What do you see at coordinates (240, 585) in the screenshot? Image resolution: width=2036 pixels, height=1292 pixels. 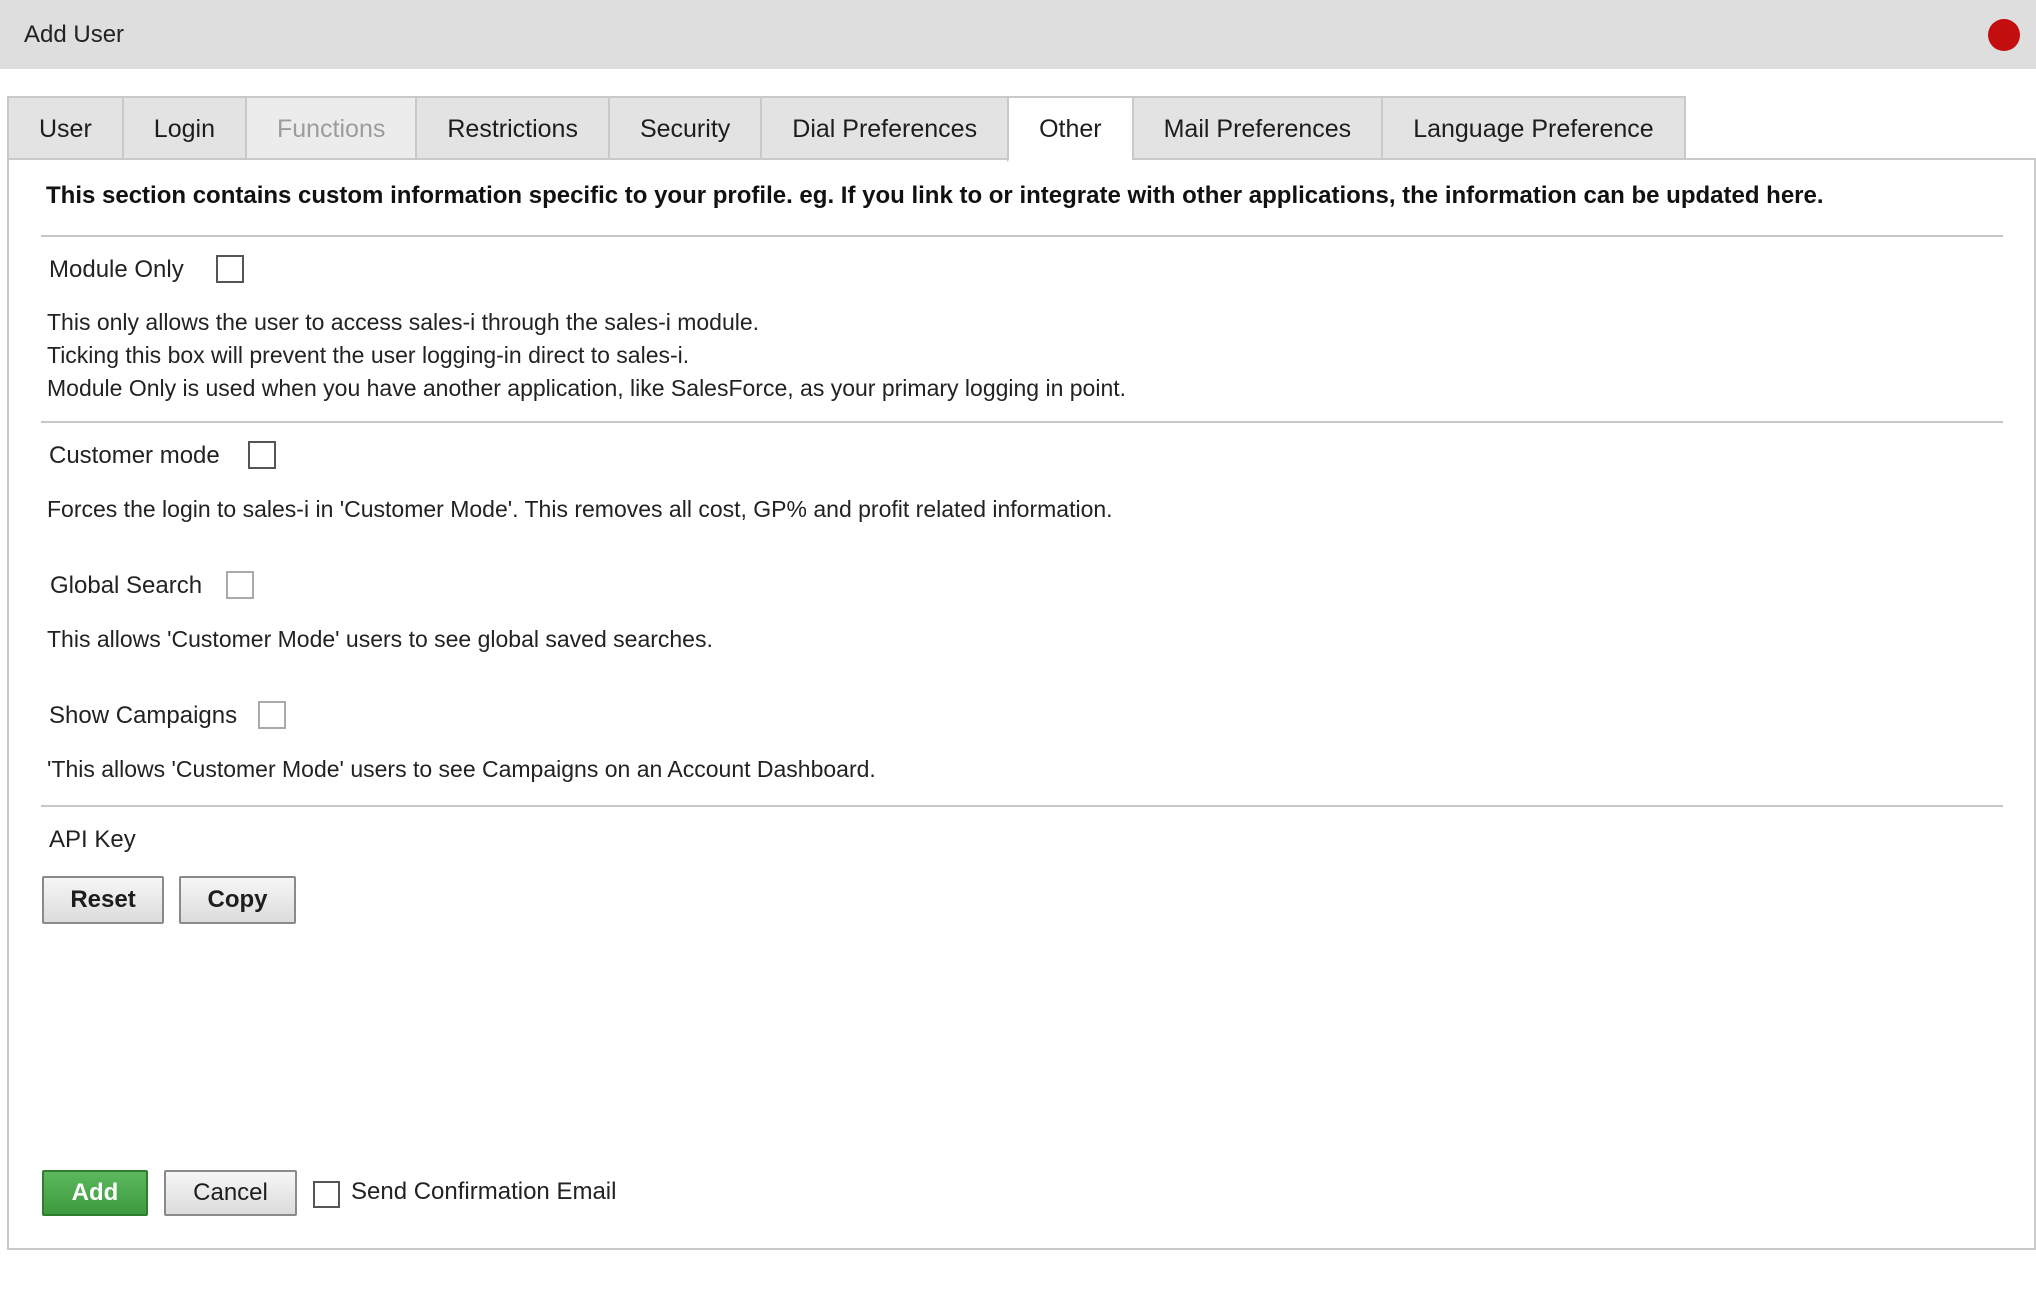 I see `global-search-checkbox` at bounding box center [240, 585].